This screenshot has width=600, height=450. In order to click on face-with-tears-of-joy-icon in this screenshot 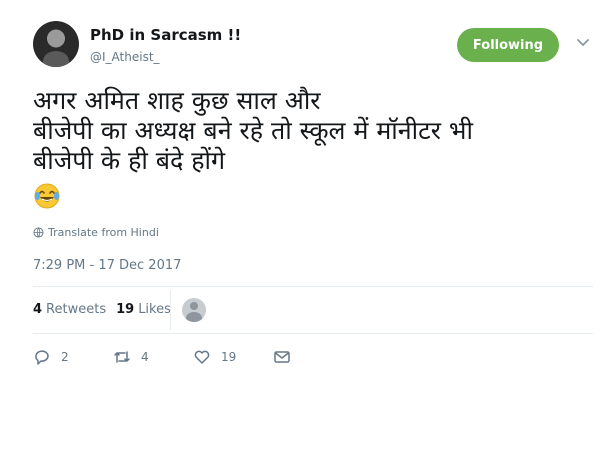, I will do `click(47, 196)`.